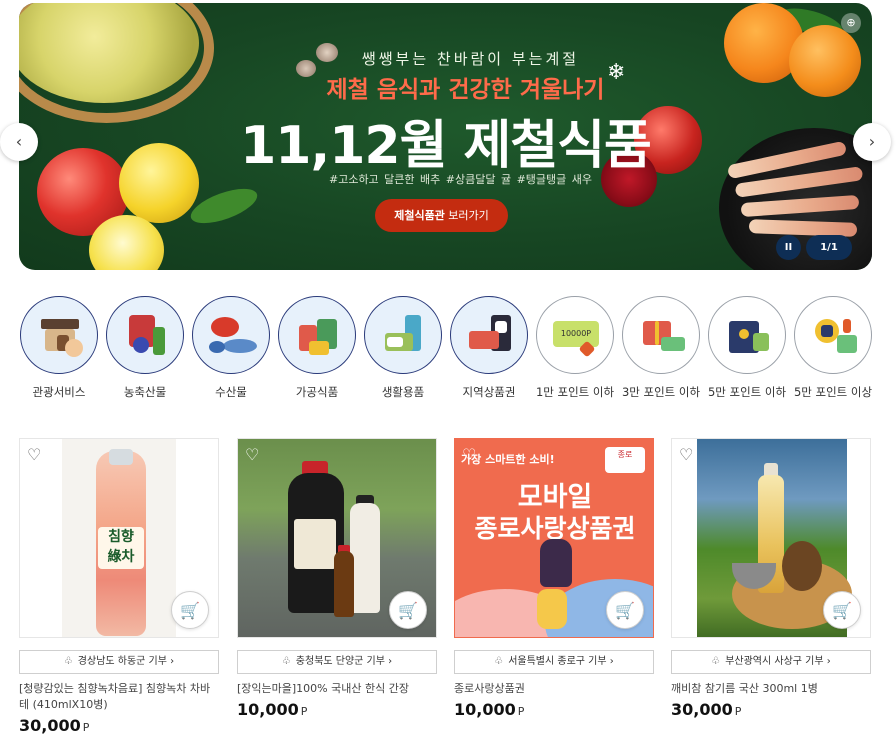 The height and width of the screenshot is (744, 896). I want to click on hanok-tourism-icon, so click(59, 335).